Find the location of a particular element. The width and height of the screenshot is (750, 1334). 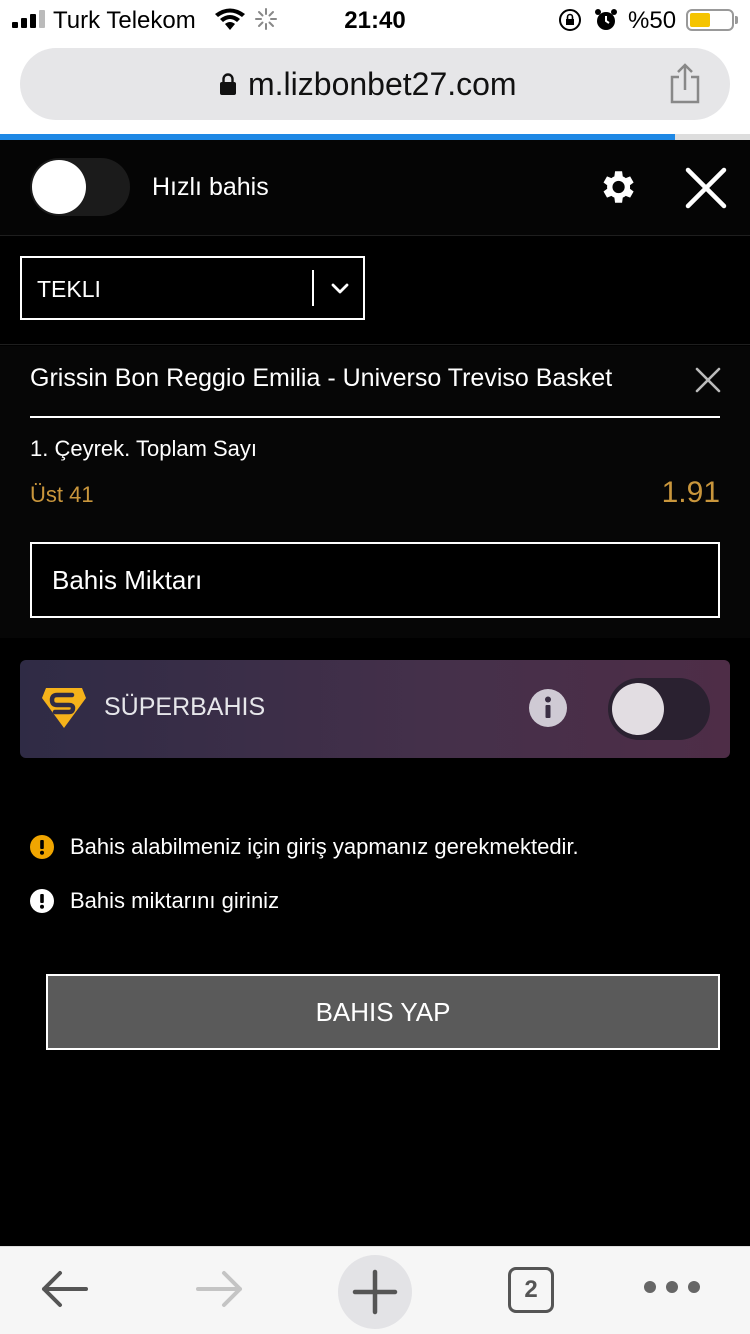

tabs-button: 2 is located at coordinates (531, 1290).